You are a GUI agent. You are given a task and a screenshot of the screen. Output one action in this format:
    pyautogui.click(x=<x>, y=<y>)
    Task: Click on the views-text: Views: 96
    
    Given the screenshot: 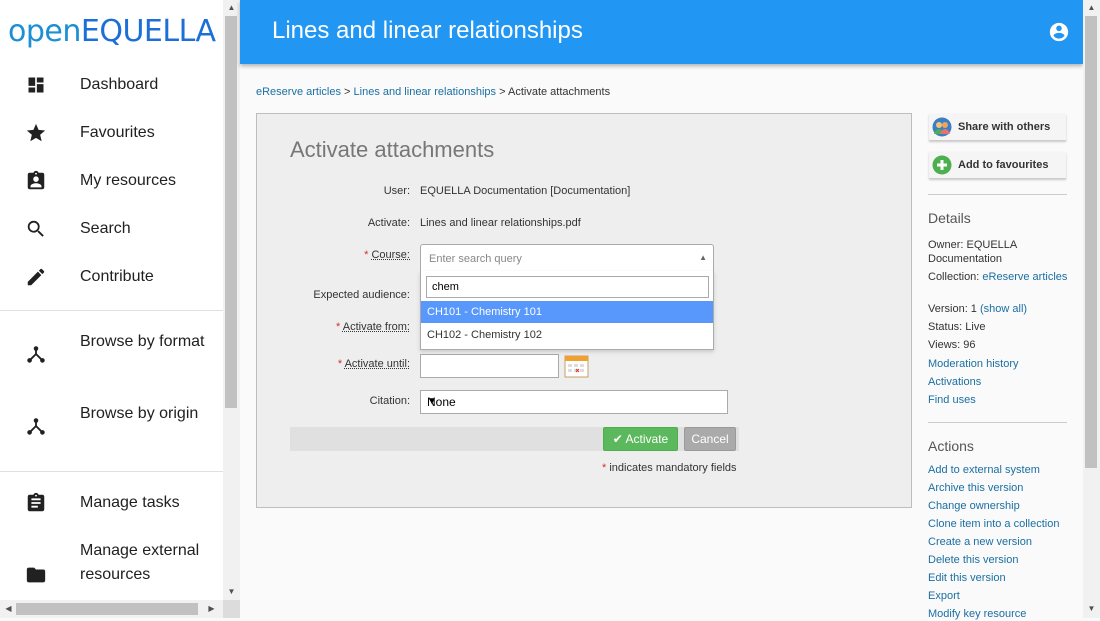 What is the action you would take?
    pyautogui.click(x=952, y=345)
    